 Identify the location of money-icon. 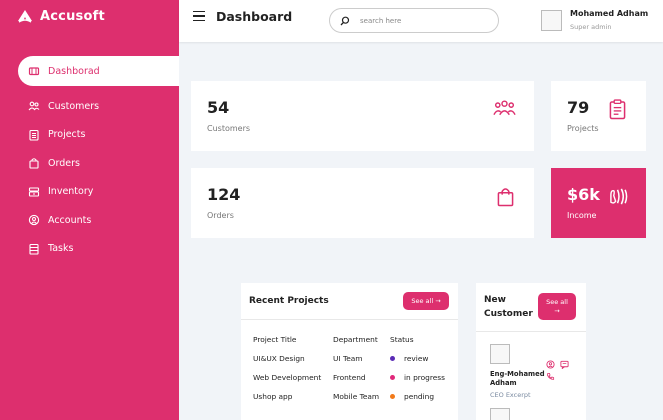
(619, 196).